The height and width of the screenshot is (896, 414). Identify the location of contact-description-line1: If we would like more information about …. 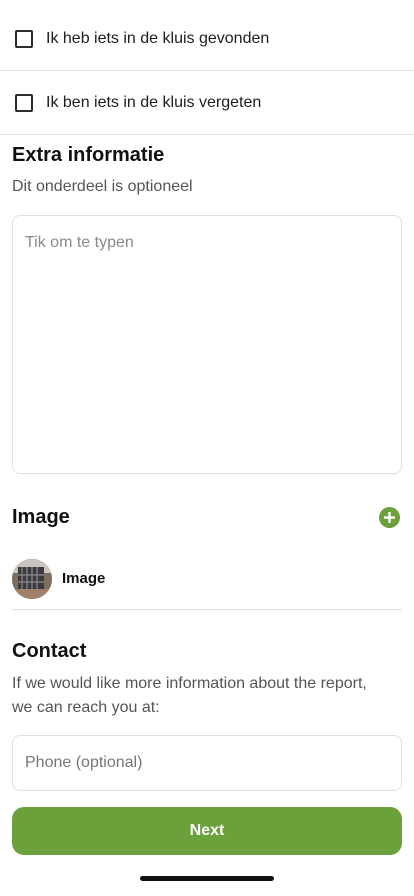
(189, 683).